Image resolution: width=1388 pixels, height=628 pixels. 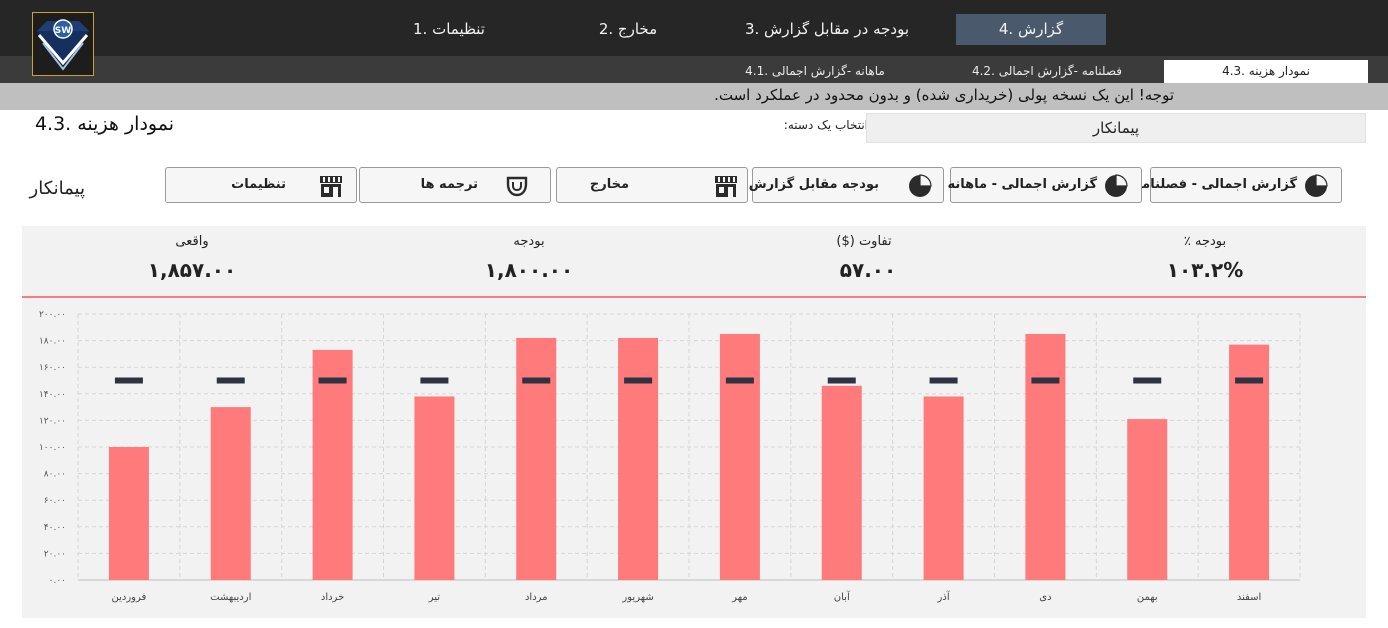 I want to click on kpi-actual-title: واقعی, so click(x=192, y=241).